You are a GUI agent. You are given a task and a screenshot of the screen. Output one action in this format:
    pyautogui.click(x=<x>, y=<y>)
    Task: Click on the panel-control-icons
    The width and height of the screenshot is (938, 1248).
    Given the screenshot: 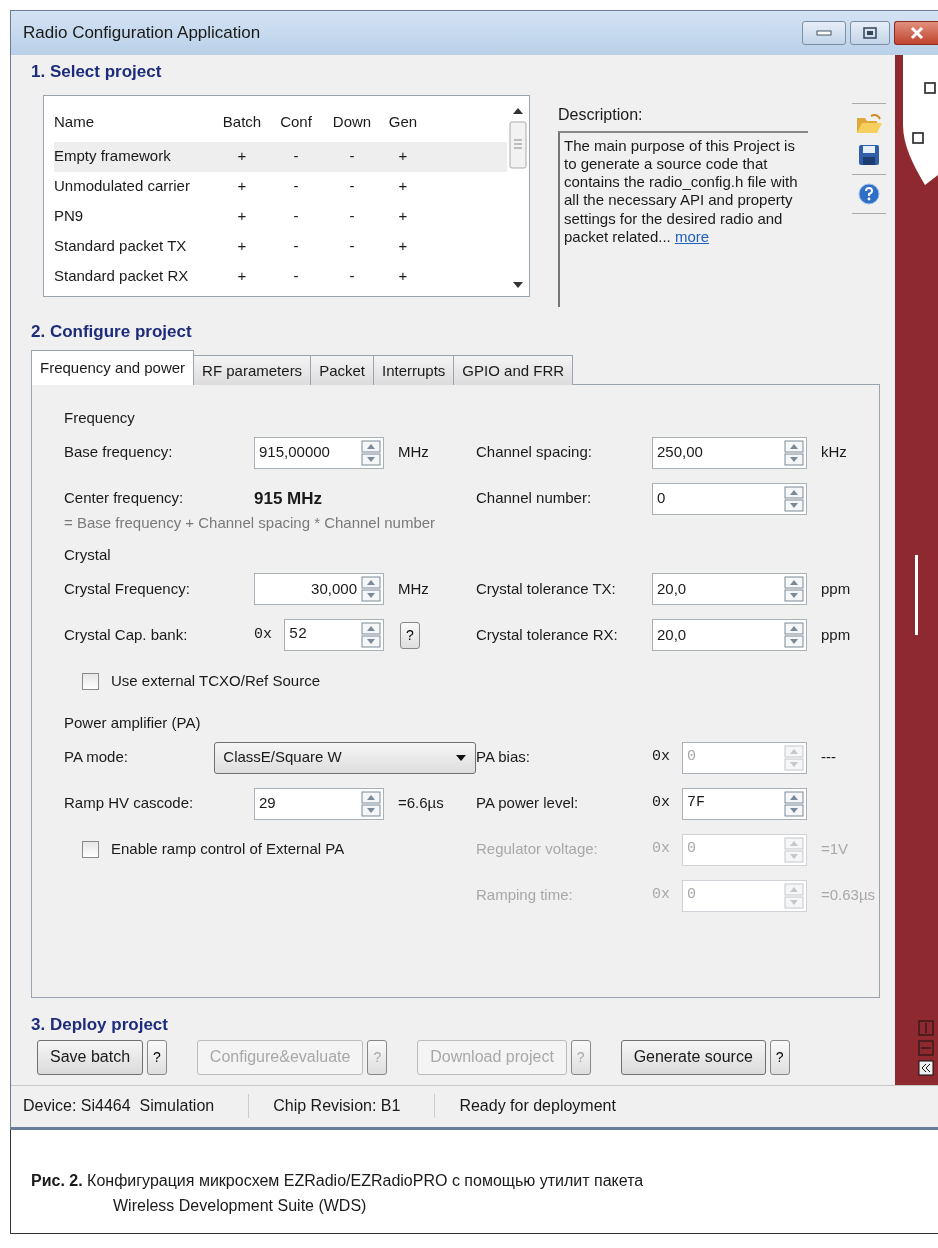 What is the action you would take?
    pyautogui.click(x=927, y=1048)
    